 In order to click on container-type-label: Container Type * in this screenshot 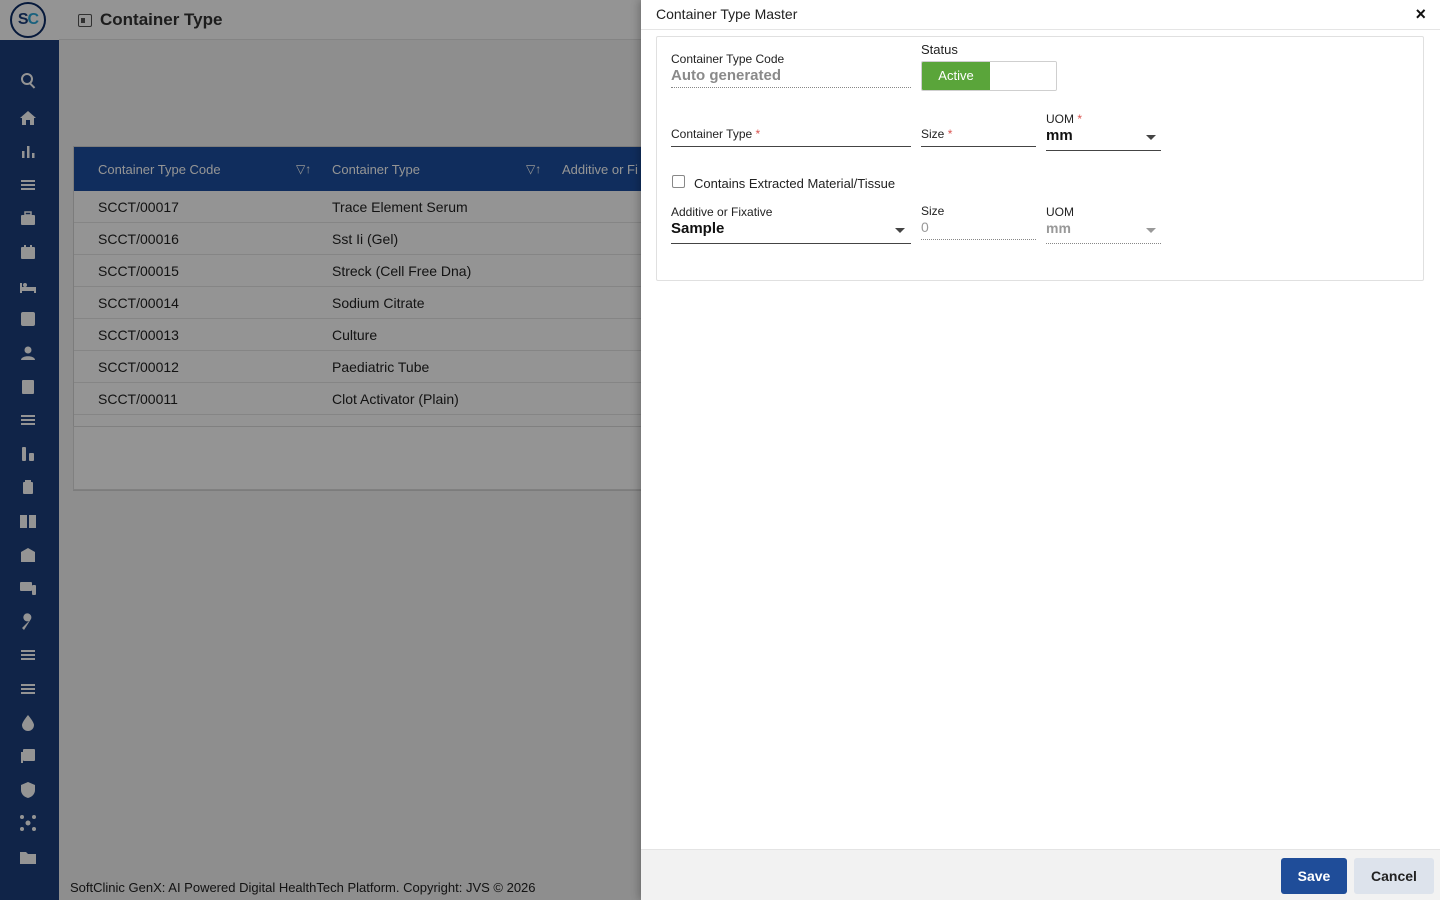, I will do `click(715, 134)`.